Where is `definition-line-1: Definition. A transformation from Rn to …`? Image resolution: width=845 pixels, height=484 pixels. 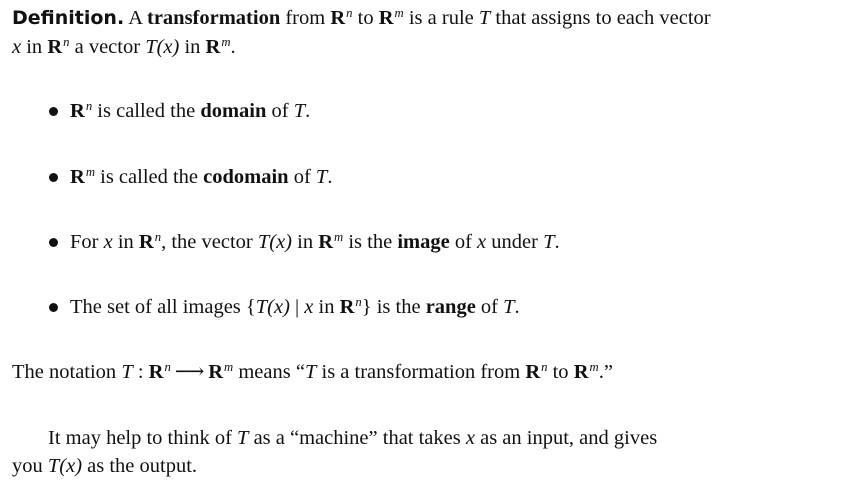
definition-line-1: Definition. A transformation from Rn to … is located at coordinates (361, 17).